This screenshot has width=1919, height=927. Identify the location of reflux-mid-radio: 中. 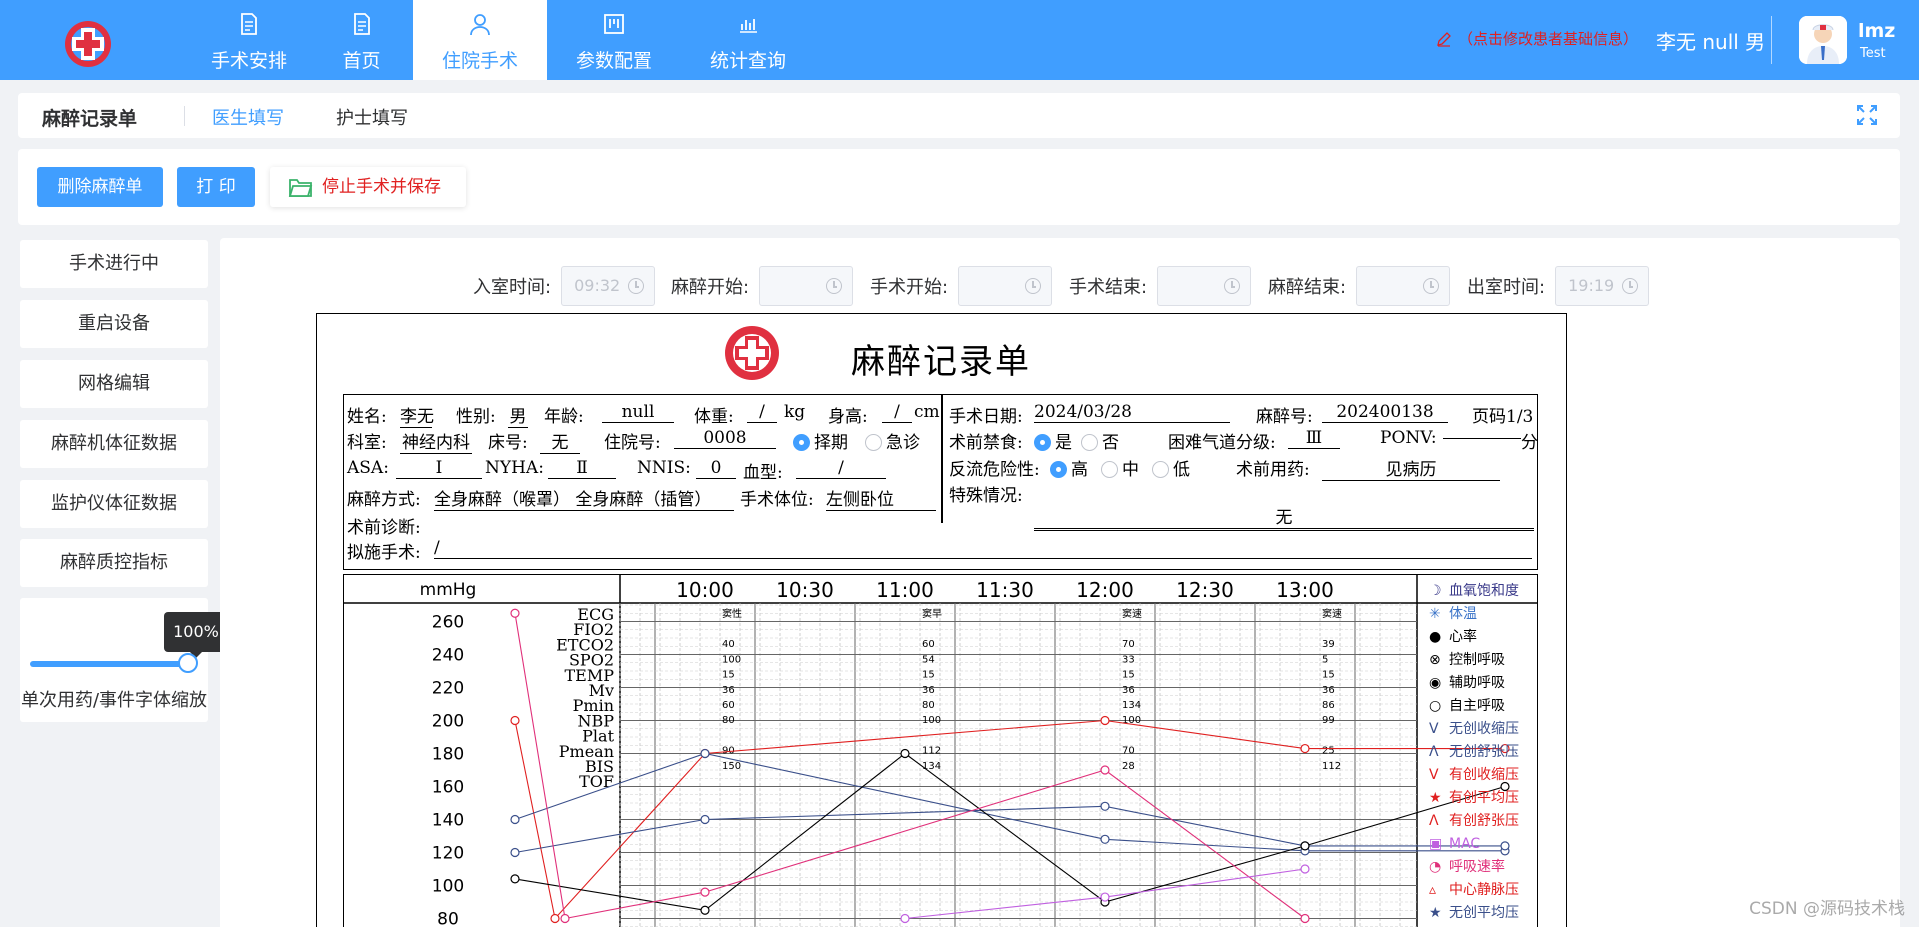
(1120, 467).